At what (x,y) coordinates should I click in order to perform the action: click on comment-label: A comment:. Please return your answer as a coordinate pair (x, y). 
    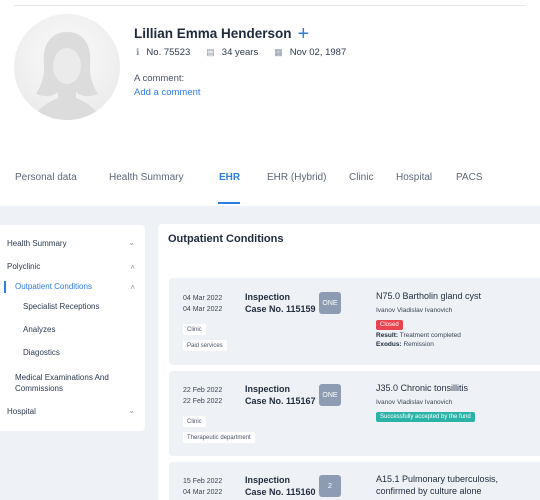
    Looking at the image, I should click on (159, 78).